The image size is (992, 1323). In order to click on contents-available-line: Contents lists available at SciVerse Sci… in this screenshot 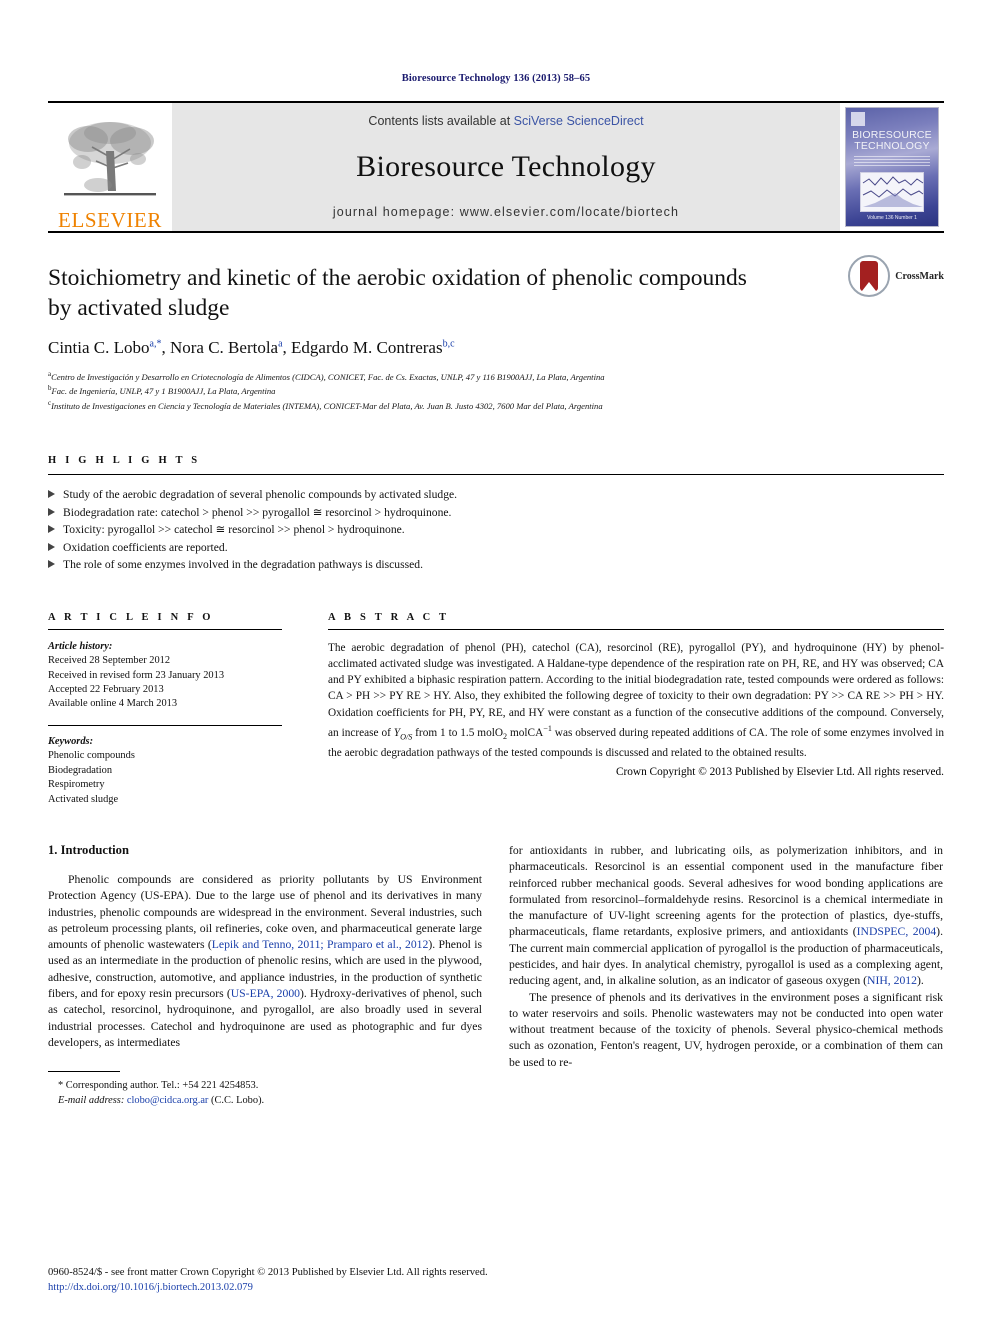, I will do `click(505, 121)`.